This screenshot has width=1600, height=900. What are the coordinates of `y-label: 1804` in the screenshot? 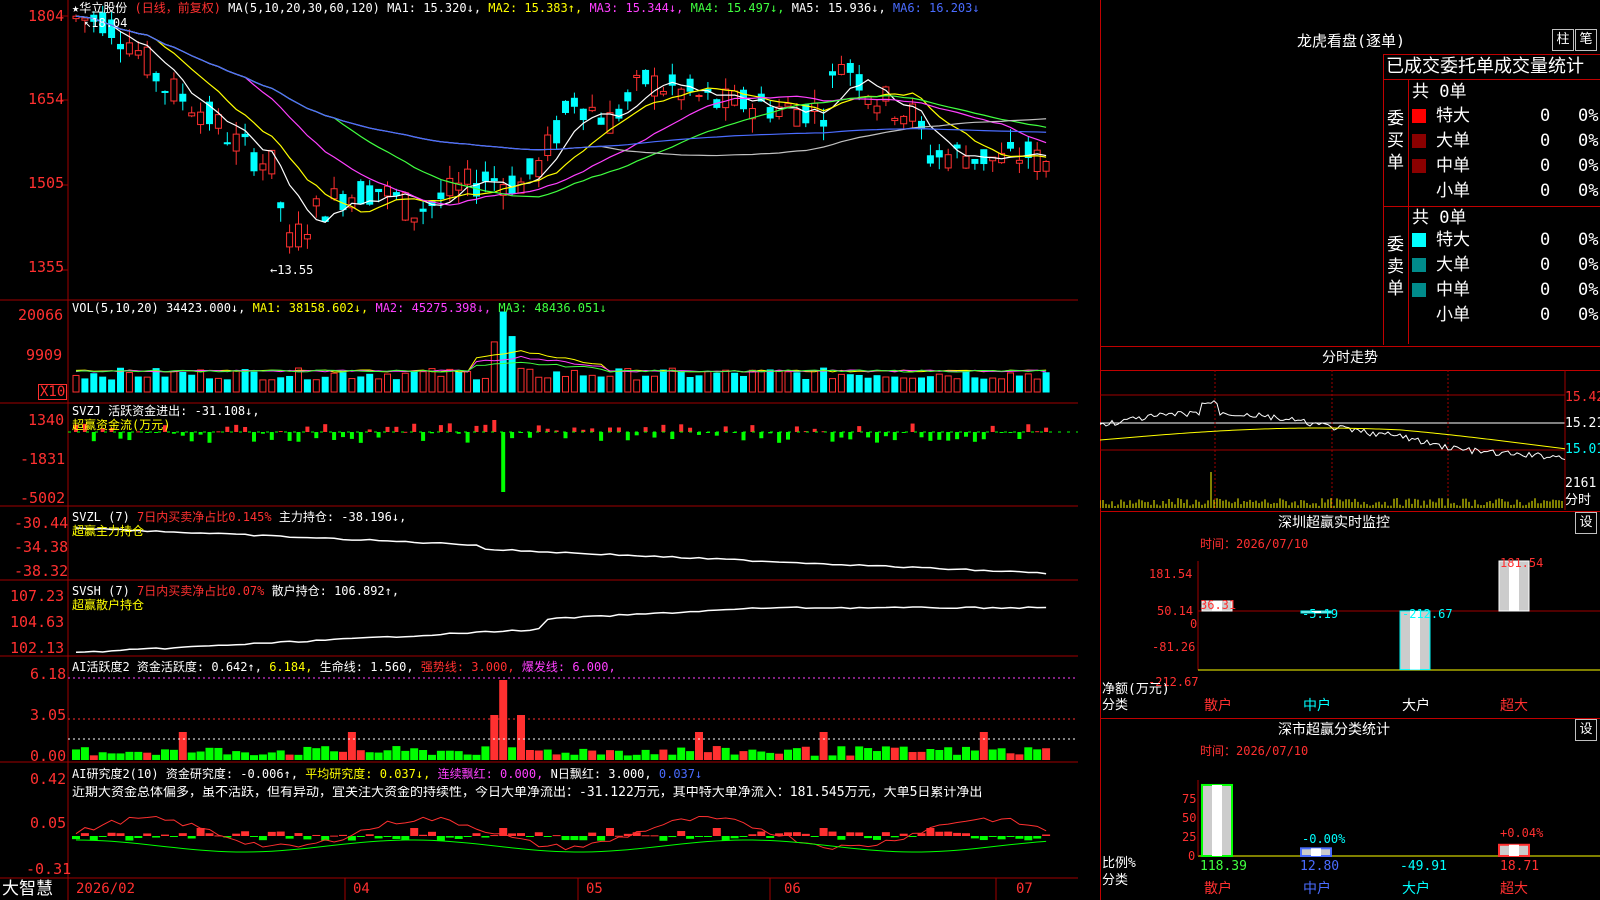 It's located at (46, 16).